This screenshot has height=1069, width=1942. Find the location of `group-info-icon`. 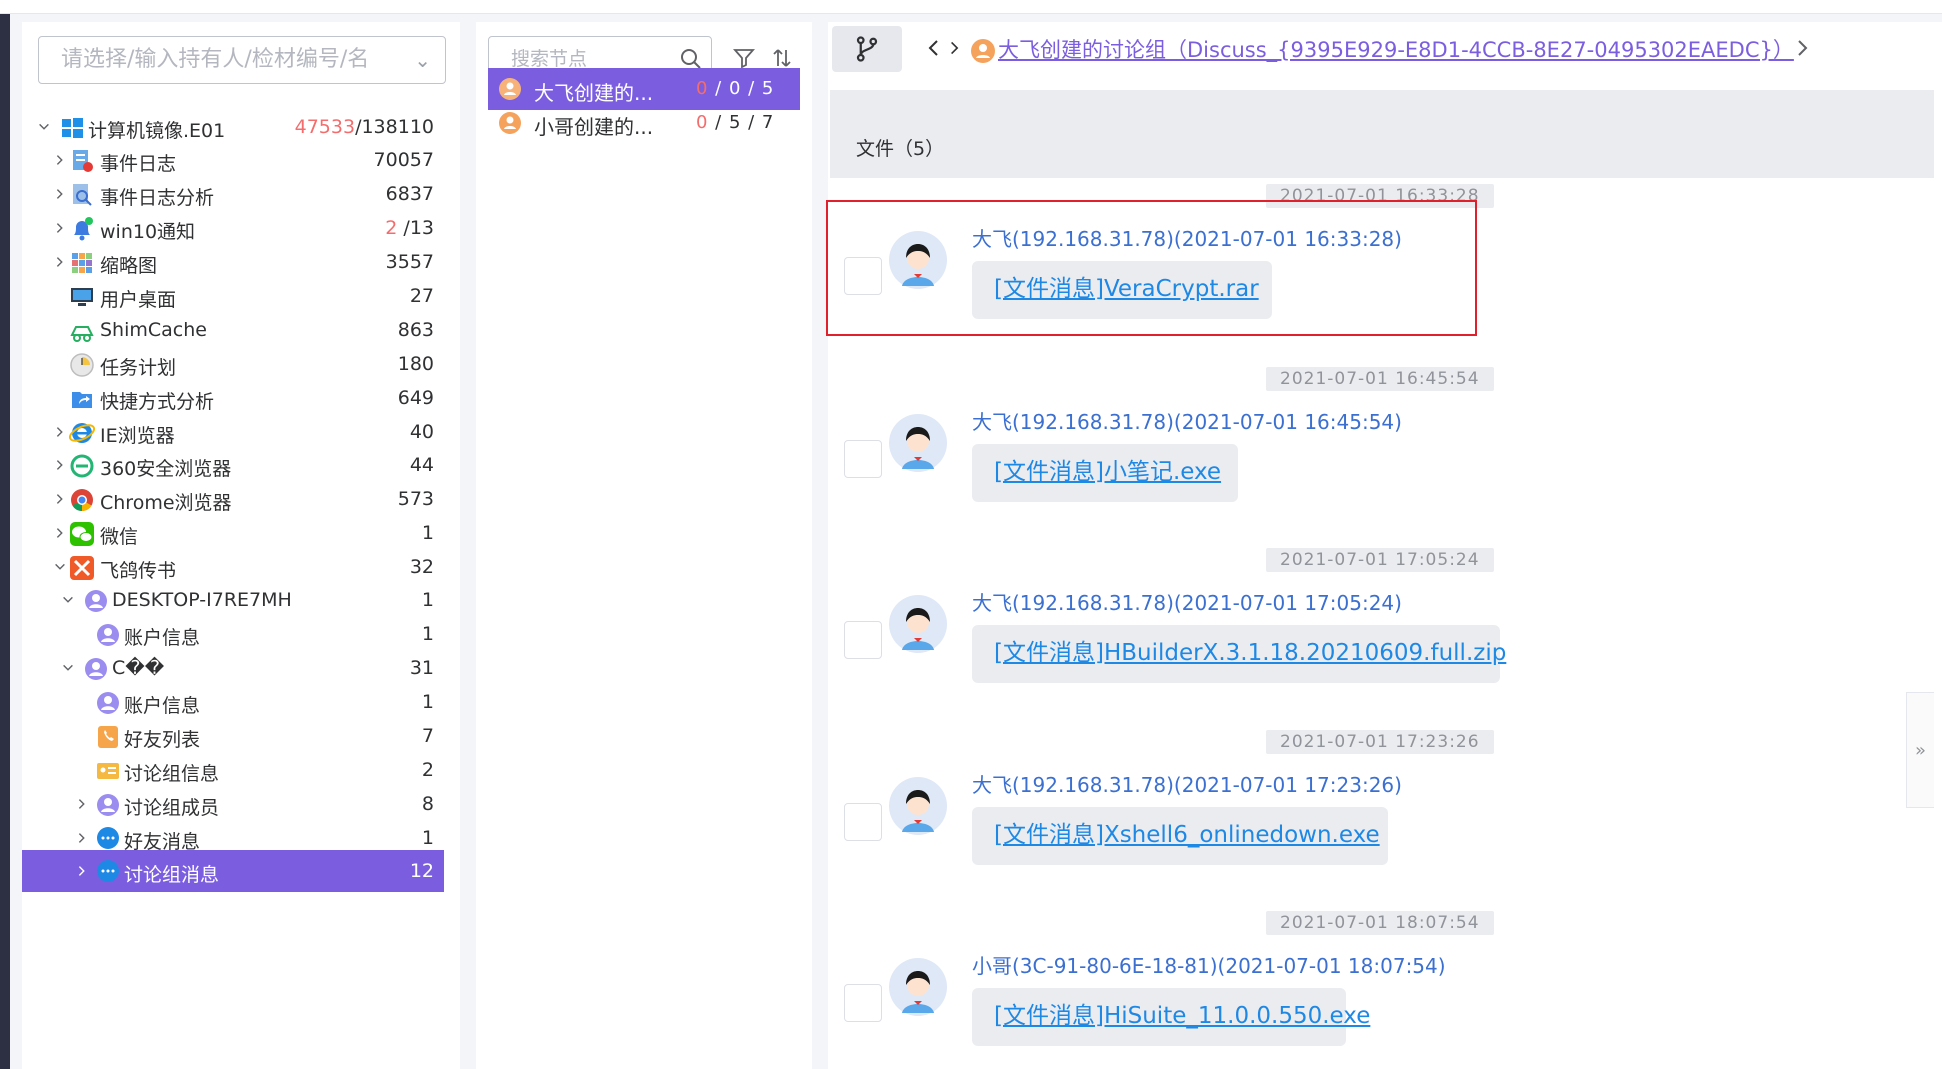

group-info-icon is located at coordinates (108, 771).